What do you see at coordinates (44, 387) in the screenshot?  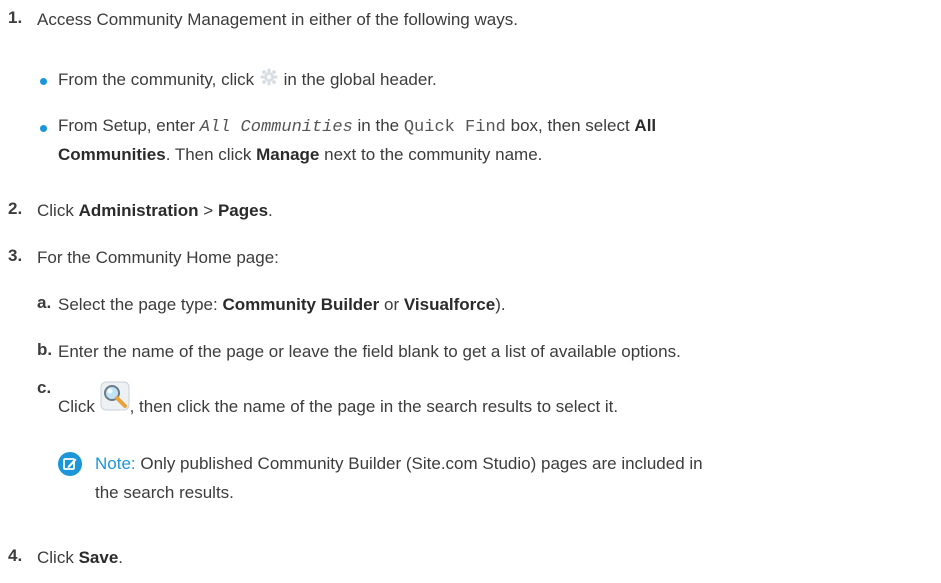 I see `substep-letter: c.` at bounding box center [44, 387].